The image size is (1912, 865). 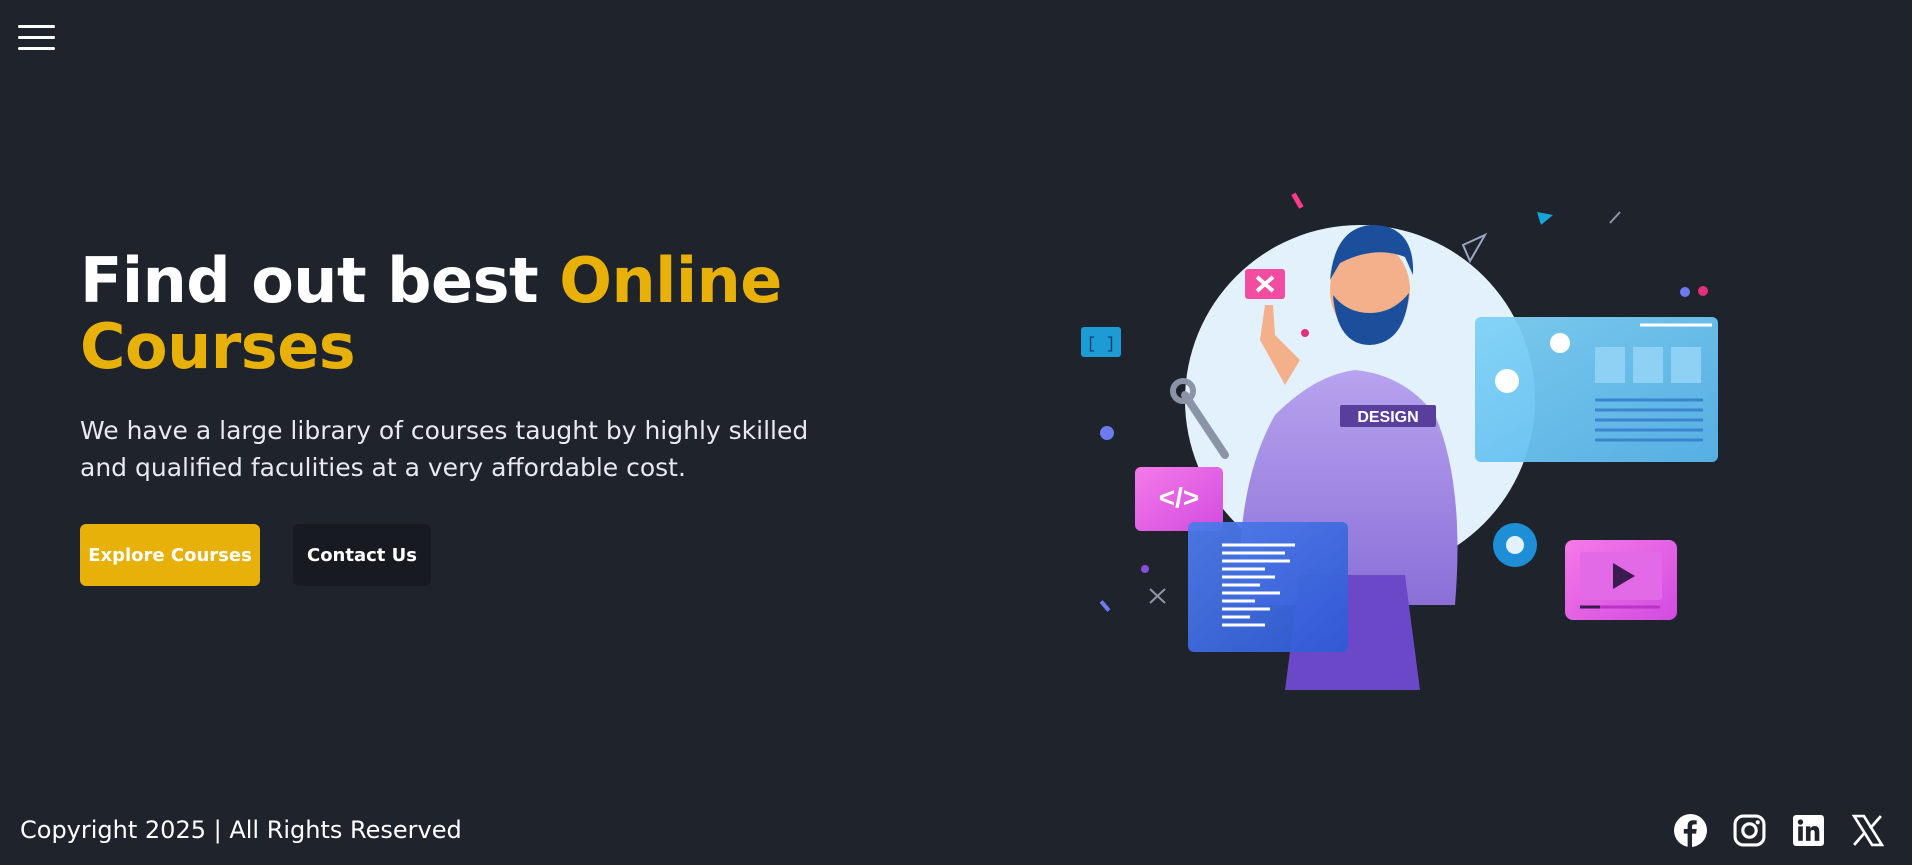 What do you see at coordinates (1387, 417) in the screenshot?
I see `design-badge-text: DESIGN` at bounding box center [1387, 417].